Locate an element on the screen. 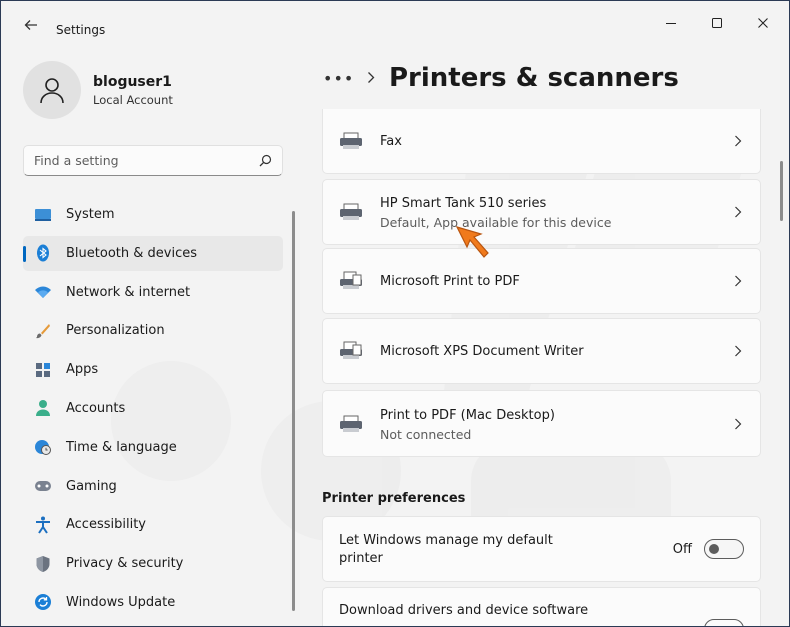 This screenshot has height=627, width=790. sidebar-item-label: Bluetooth & devices is located at coordinates (131, 253).